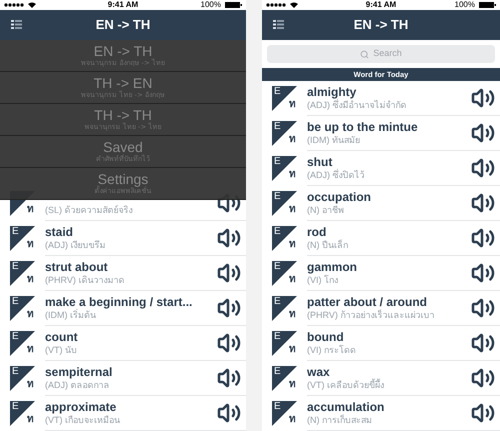 This screenshot has height=431, width=500. What do you see at coordinates (85, 280) in the screenshot?
I see `word-gloss: (PHRV) เดินวางมาด` at bounding box center [85, 280].